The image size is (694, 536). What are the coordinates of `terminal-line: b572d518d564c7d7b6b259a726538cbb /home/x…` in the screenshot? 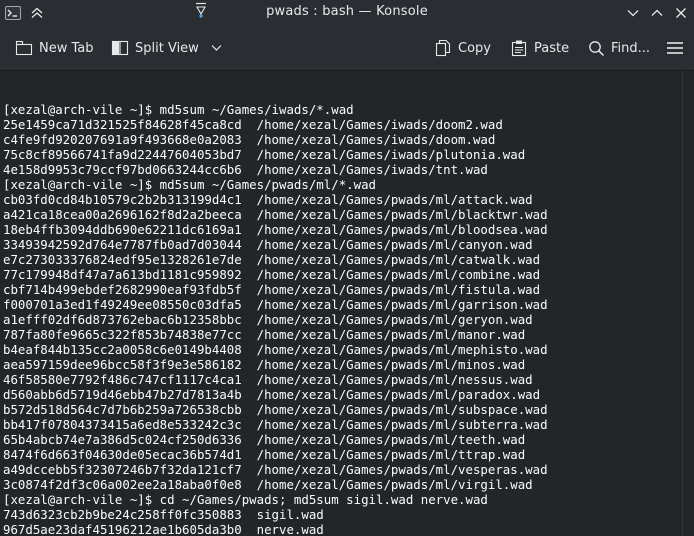 It's located at (275, 409).